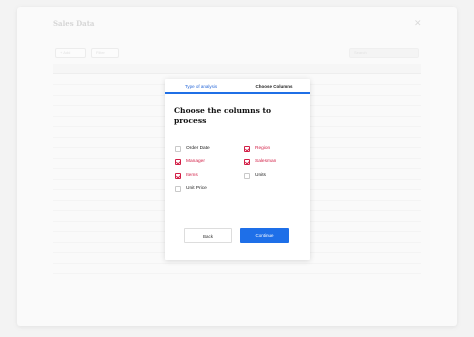 The width and height of the screenshot is (474, 337). Describe the element at coordinates (237, 93) in the screenshot. I see `tab-underline` at that location.